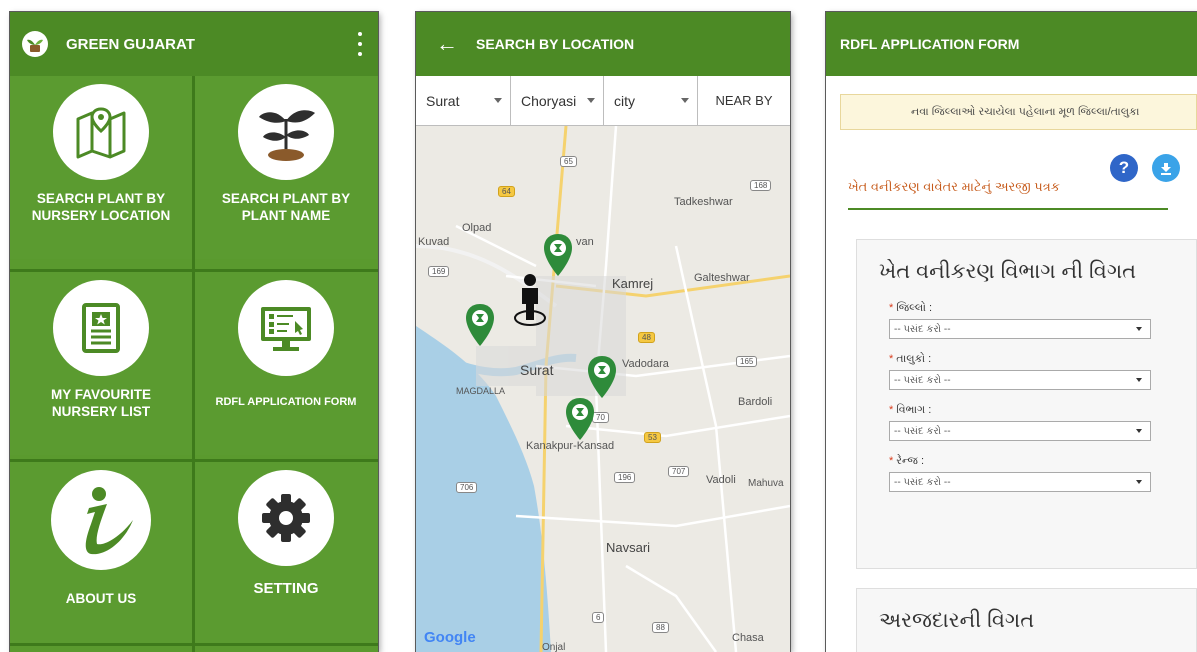 This screenshot has height=652, width=1197. I want to click on location-app-bar: ← SEARCH BY LOCATION, so click(603, 44).